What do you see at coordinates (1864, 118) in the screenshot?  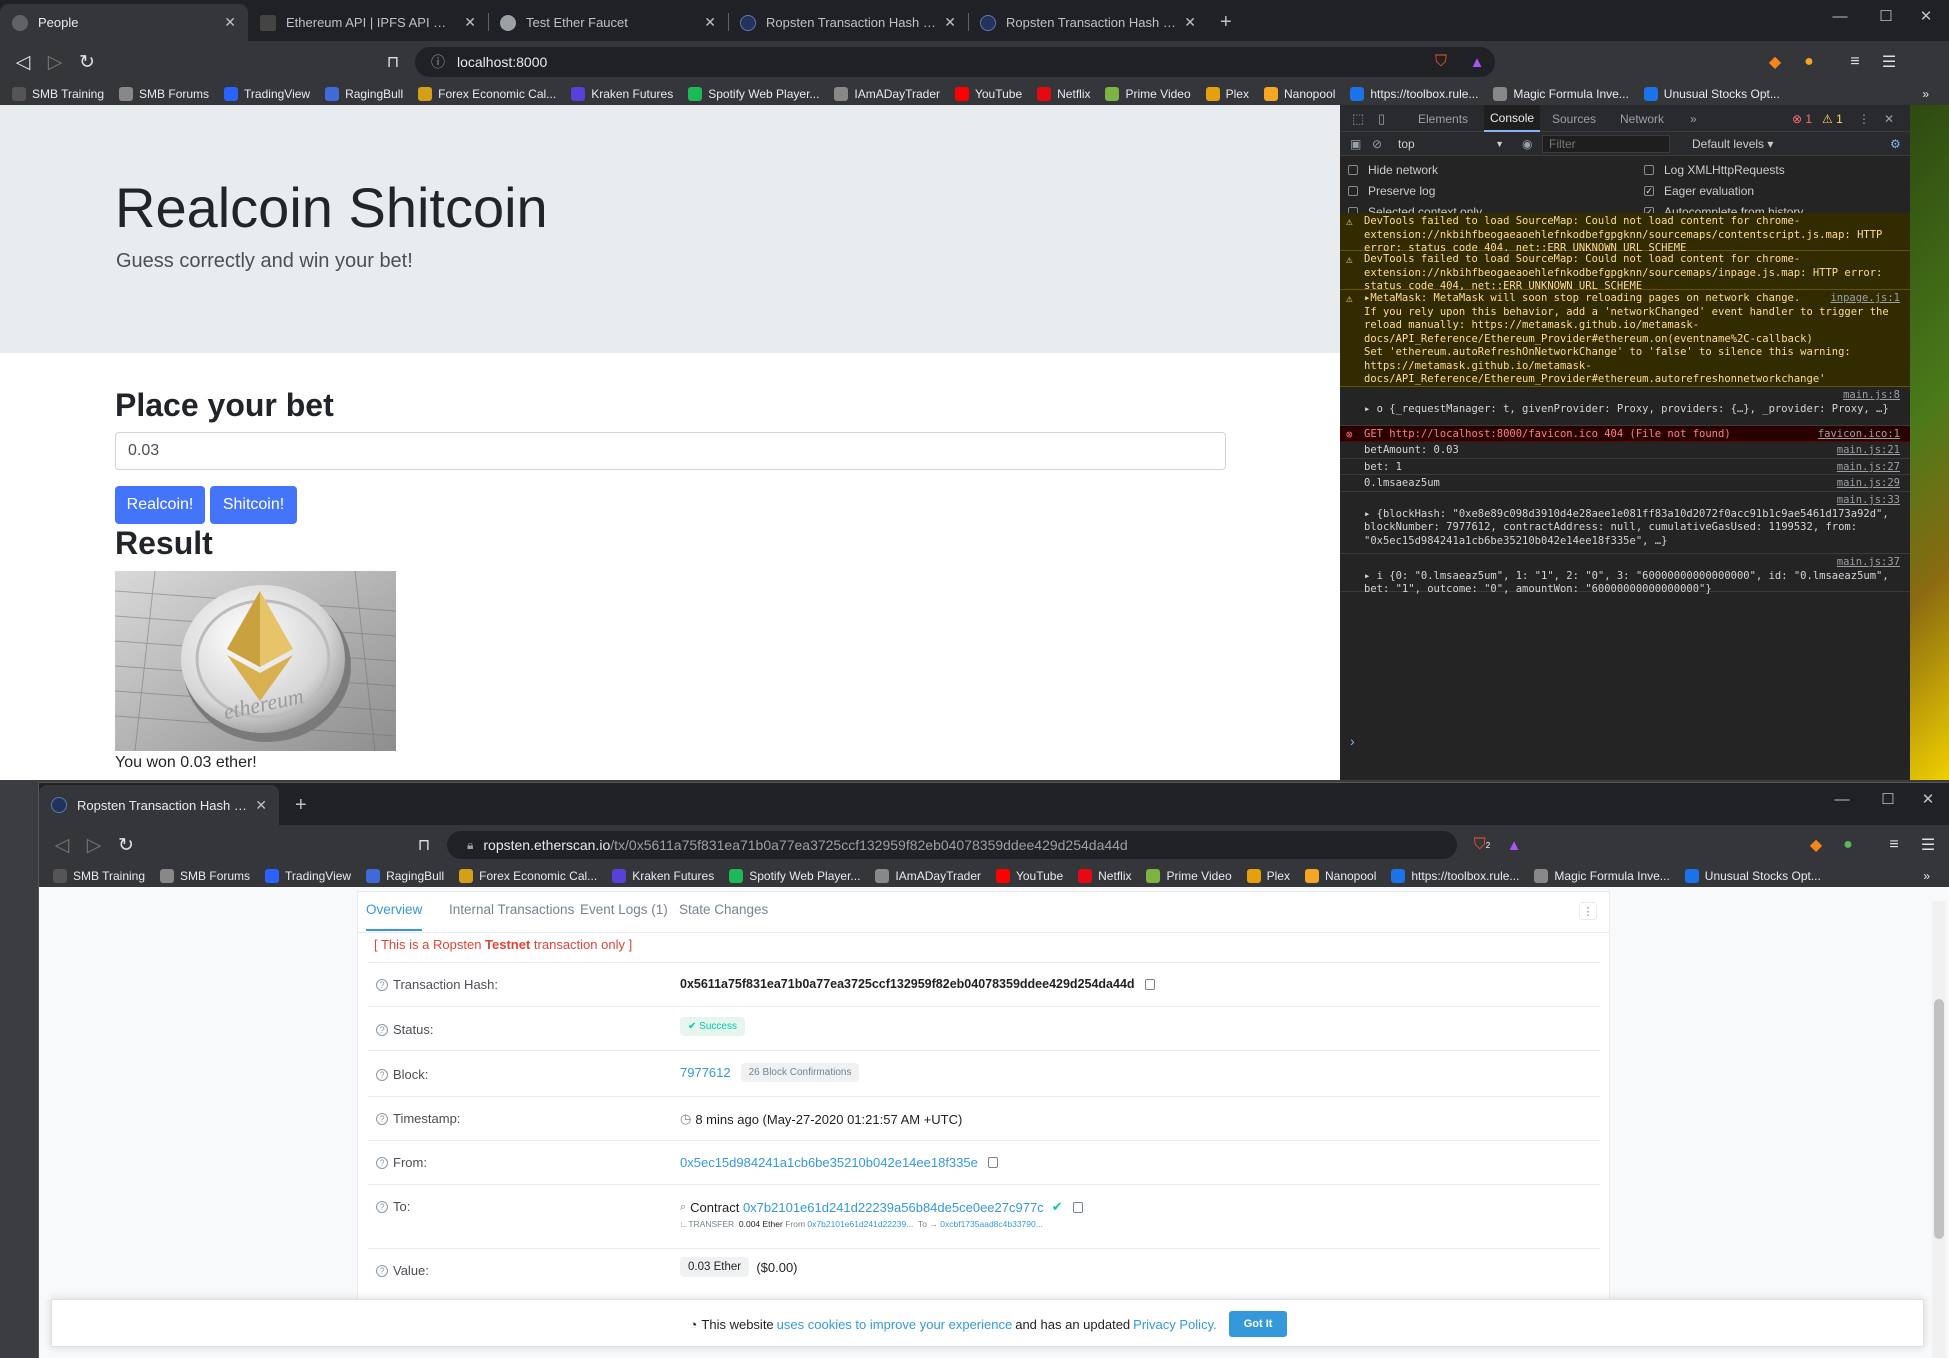 I see `kebab-icon: ⋮` at bounding box center [1864, 118].